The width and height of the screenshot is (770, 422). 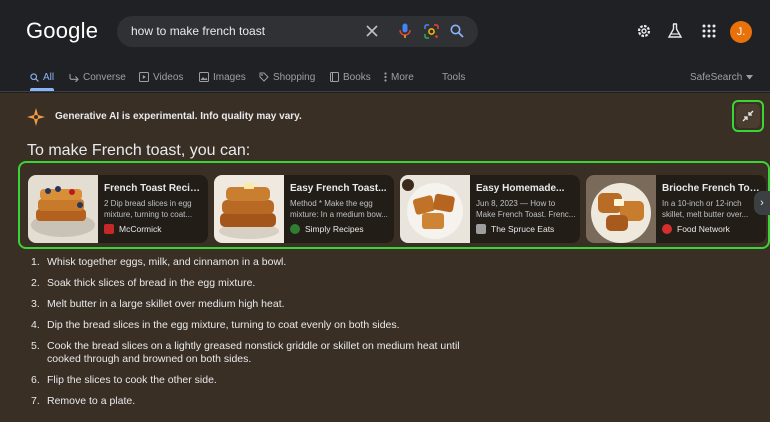 I want to click on tab-converse: Converse, so click(x=97, y=77).